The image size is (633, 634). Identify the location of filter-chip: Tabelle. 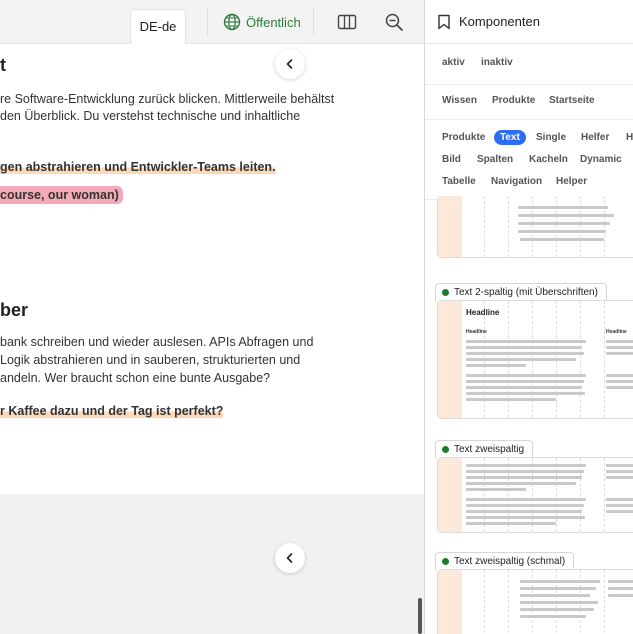
(459, 181).